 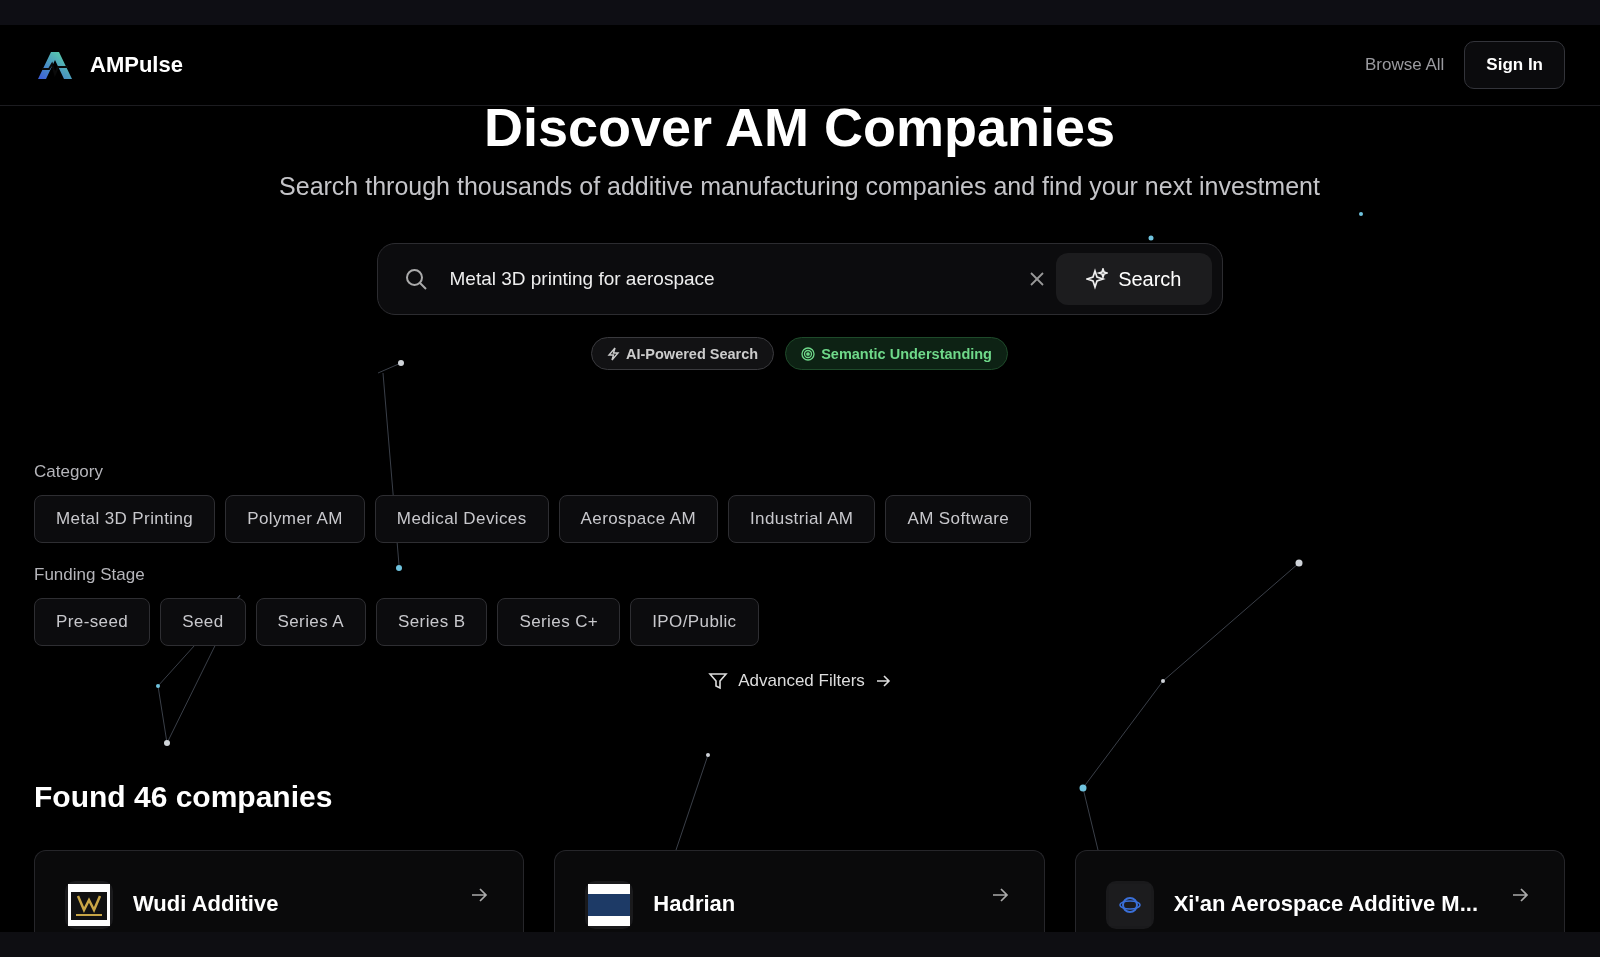 What do you see at coordinates (55, 65) in the screenshot?
I see `logo-icon` at bounding box center [55, 65].